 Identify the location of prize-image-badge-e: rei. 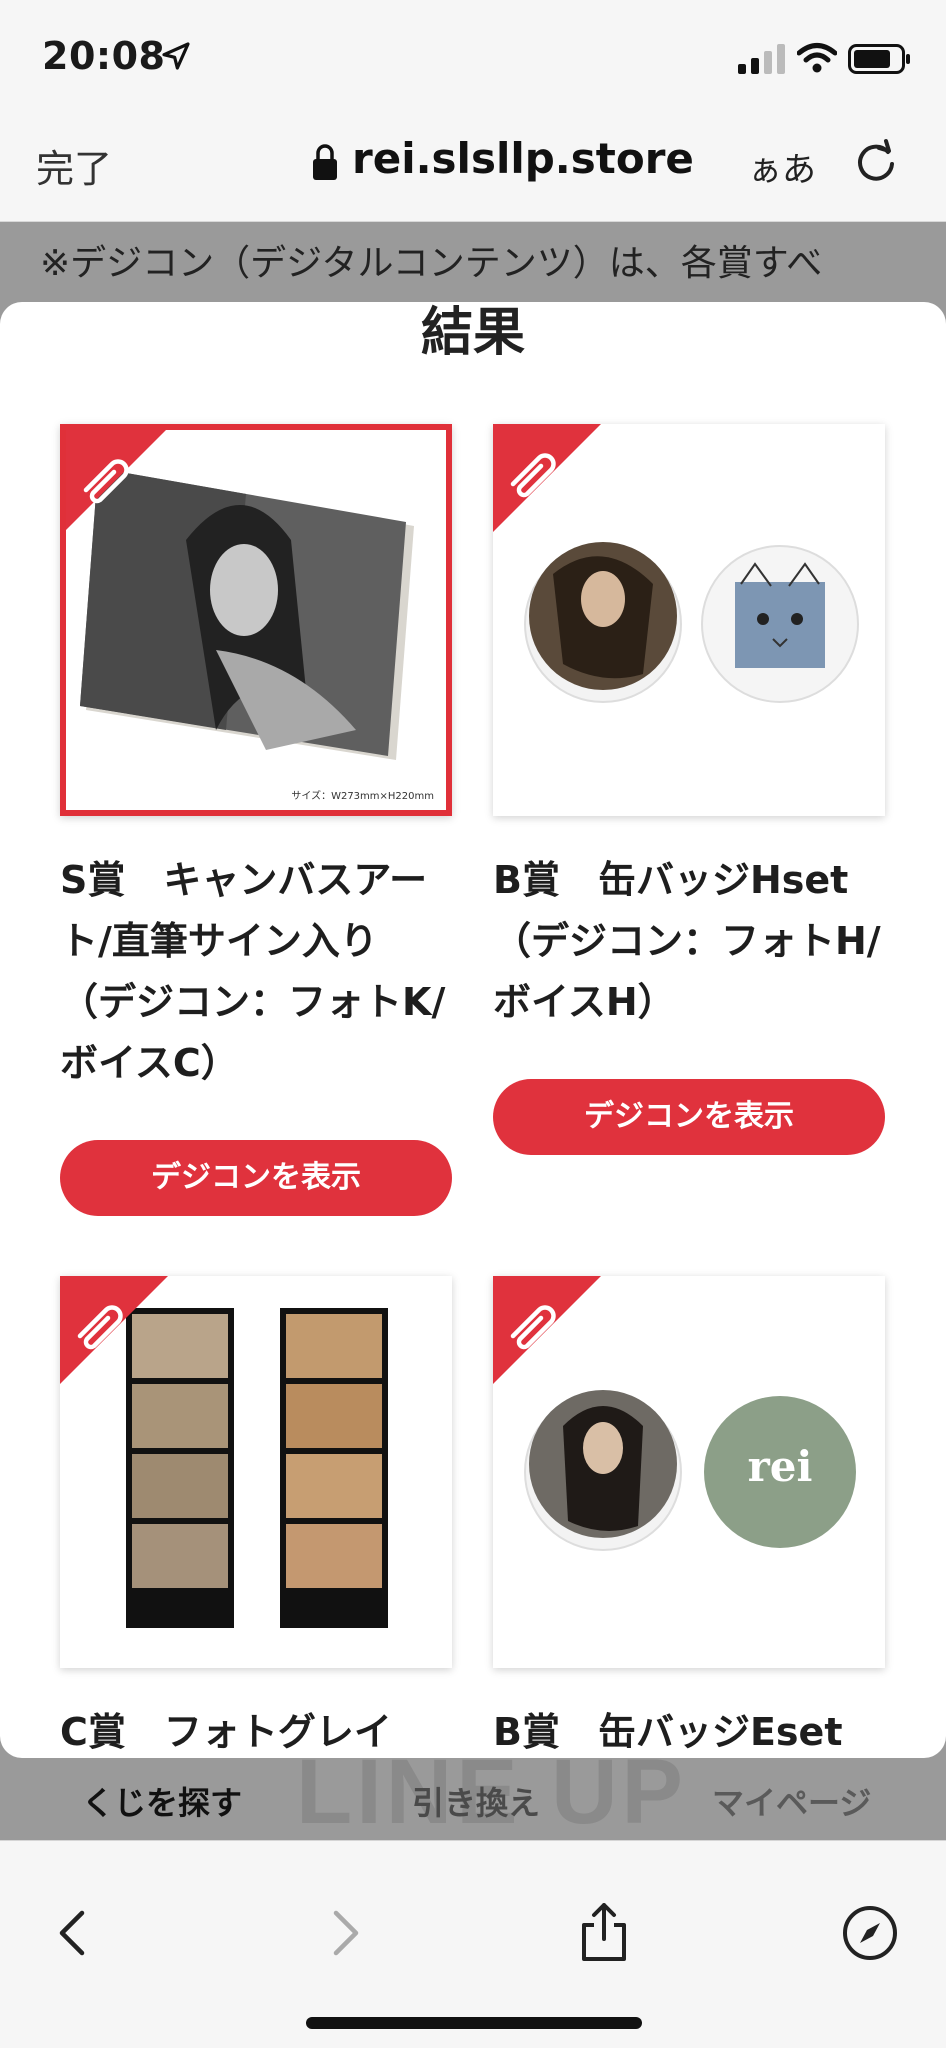
(689, 1472).